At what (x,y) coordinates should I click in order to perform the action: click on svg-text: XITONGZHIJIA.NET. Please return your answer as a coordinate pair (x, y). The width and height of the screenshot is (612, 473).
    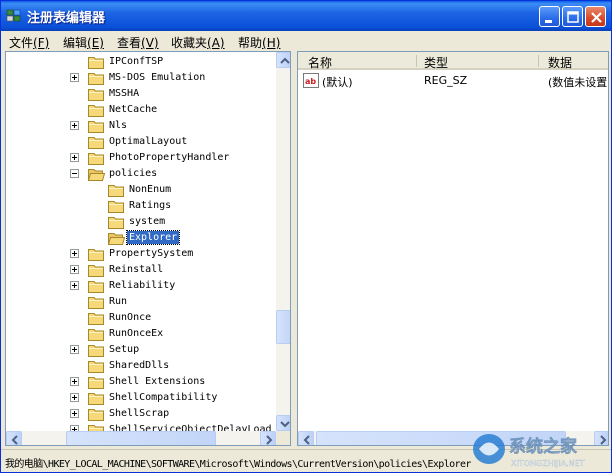
    Looking at the image, I should click on (548, 463).